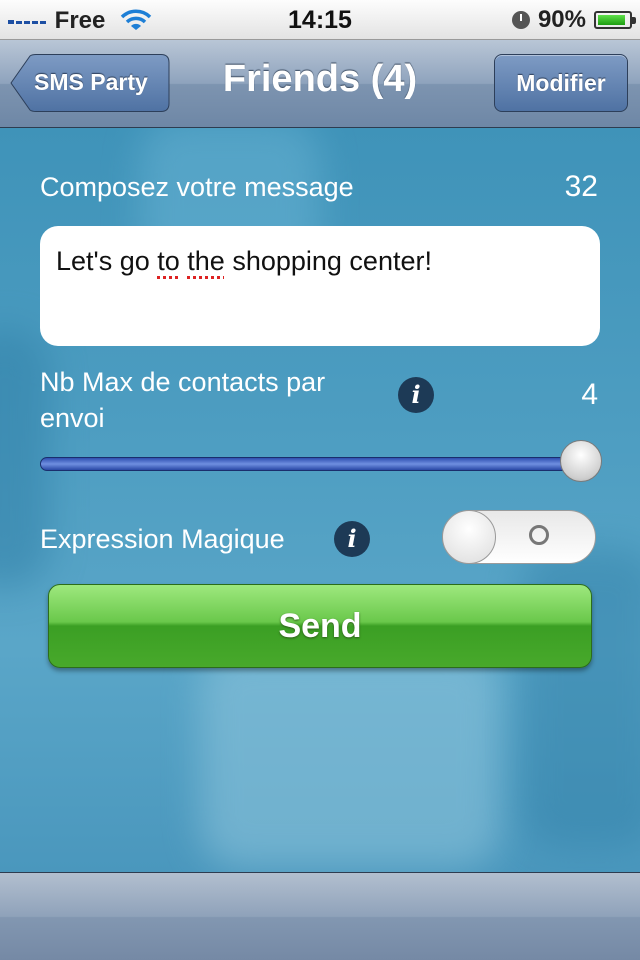 Image resolution: width=640 pixels, height=960 pixels. I want to click on message-input: Let's go to the shopping center!, so click(320, 286).